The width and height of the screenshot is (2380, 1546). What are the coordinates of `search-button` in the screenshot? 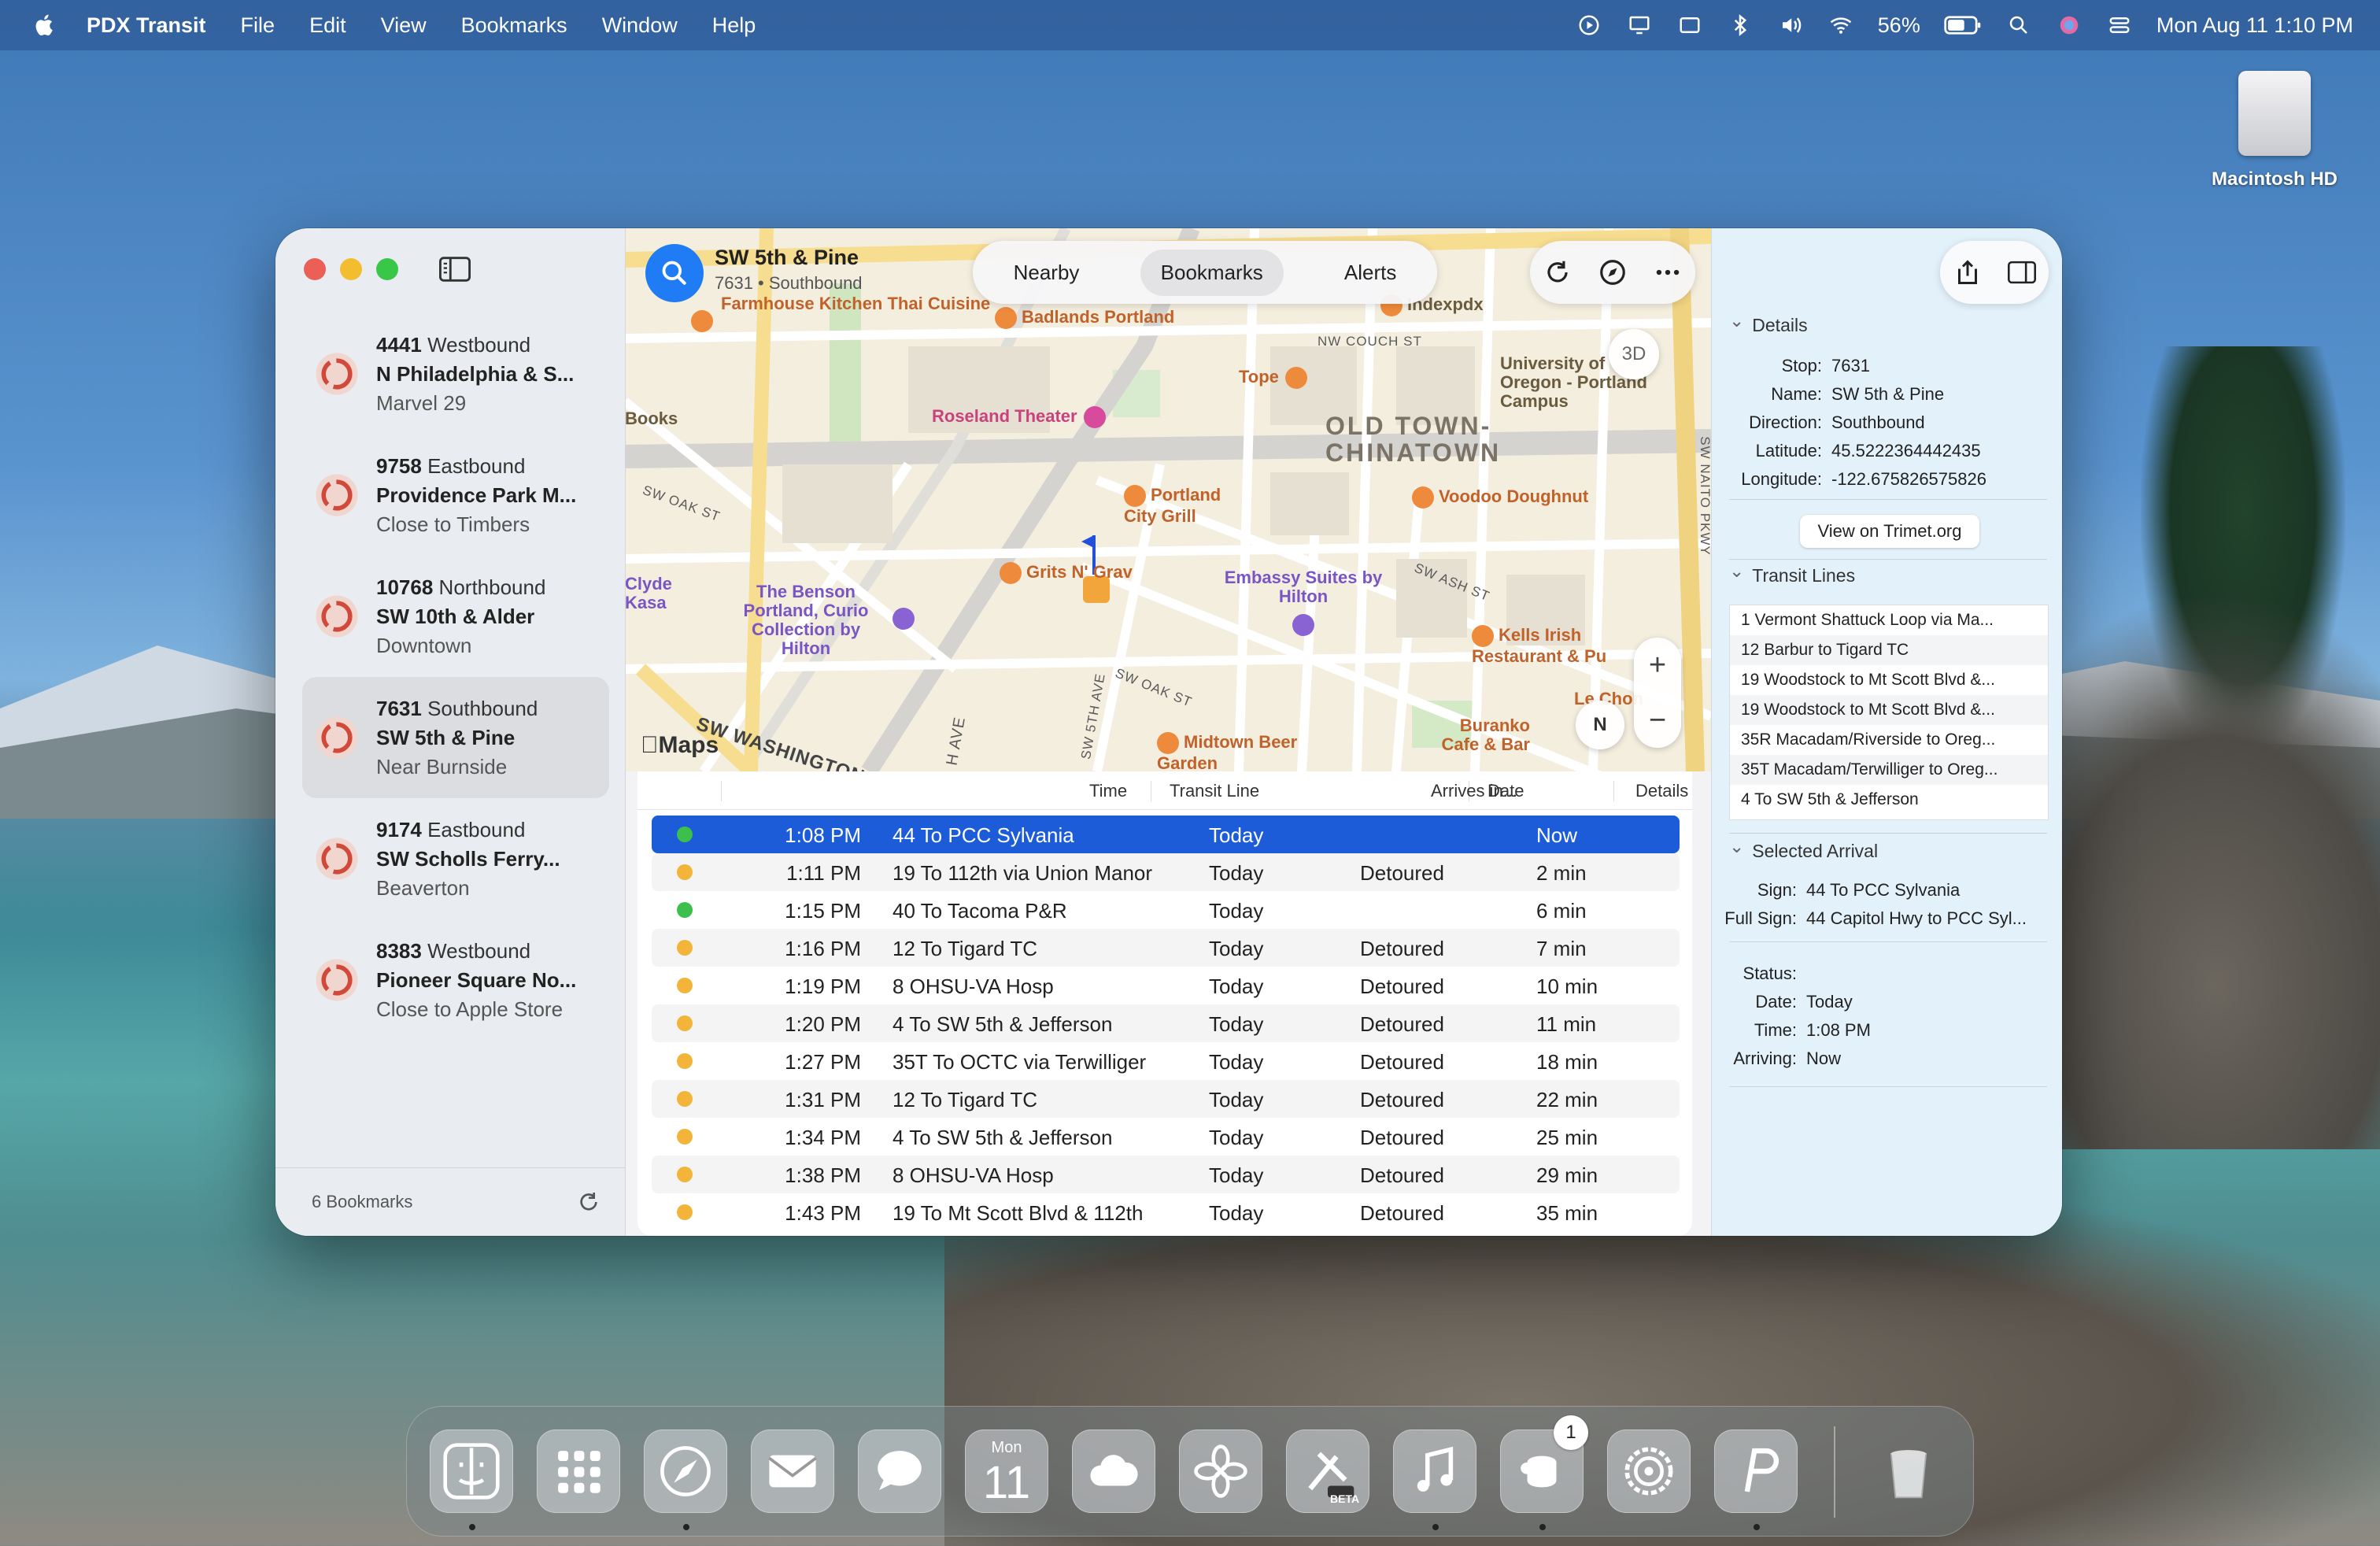 It's located at (674, 273).